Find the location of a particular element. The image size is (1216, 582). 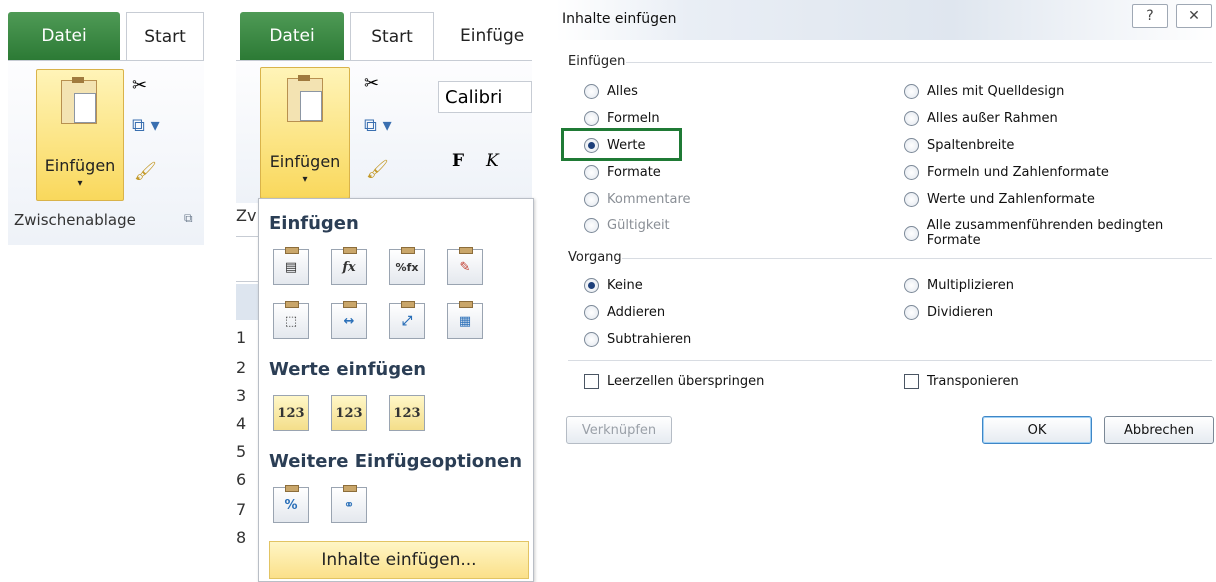

values-source-formatting-icon: 123 is located at coordinates (407, 413).